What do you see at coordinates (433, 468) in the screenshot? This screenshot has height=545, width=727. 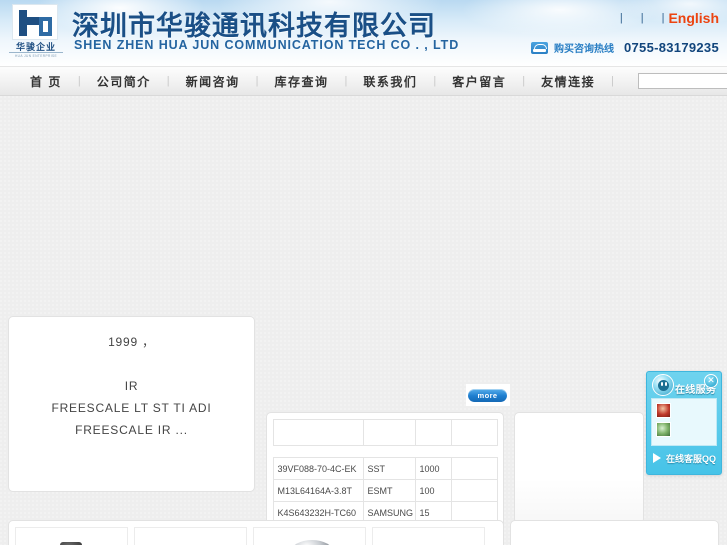 I see `cell-quantity: 1000` at bounding box center [433, 468].